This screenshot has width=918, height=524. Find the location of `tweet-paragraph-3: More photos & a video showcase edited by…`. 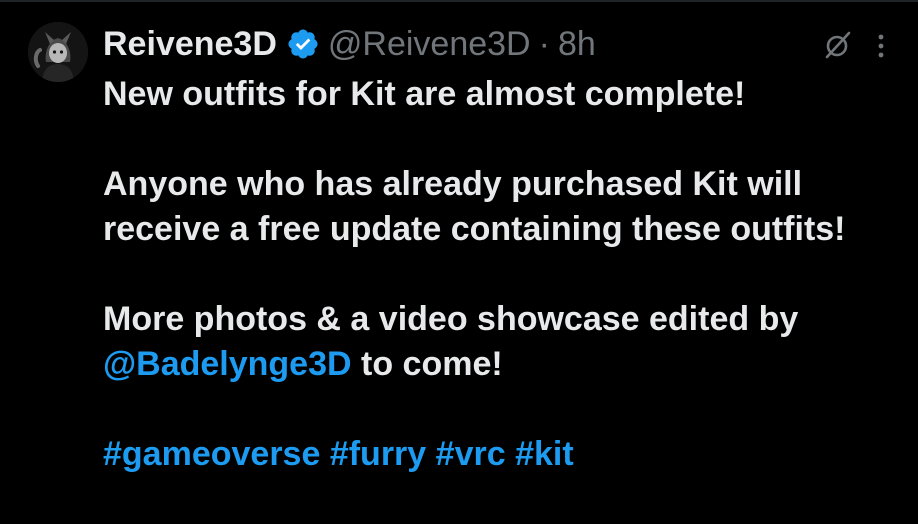

tweet-paragraph-3: More photos & a video showcase edited by… is located at coordinates (493, 342).